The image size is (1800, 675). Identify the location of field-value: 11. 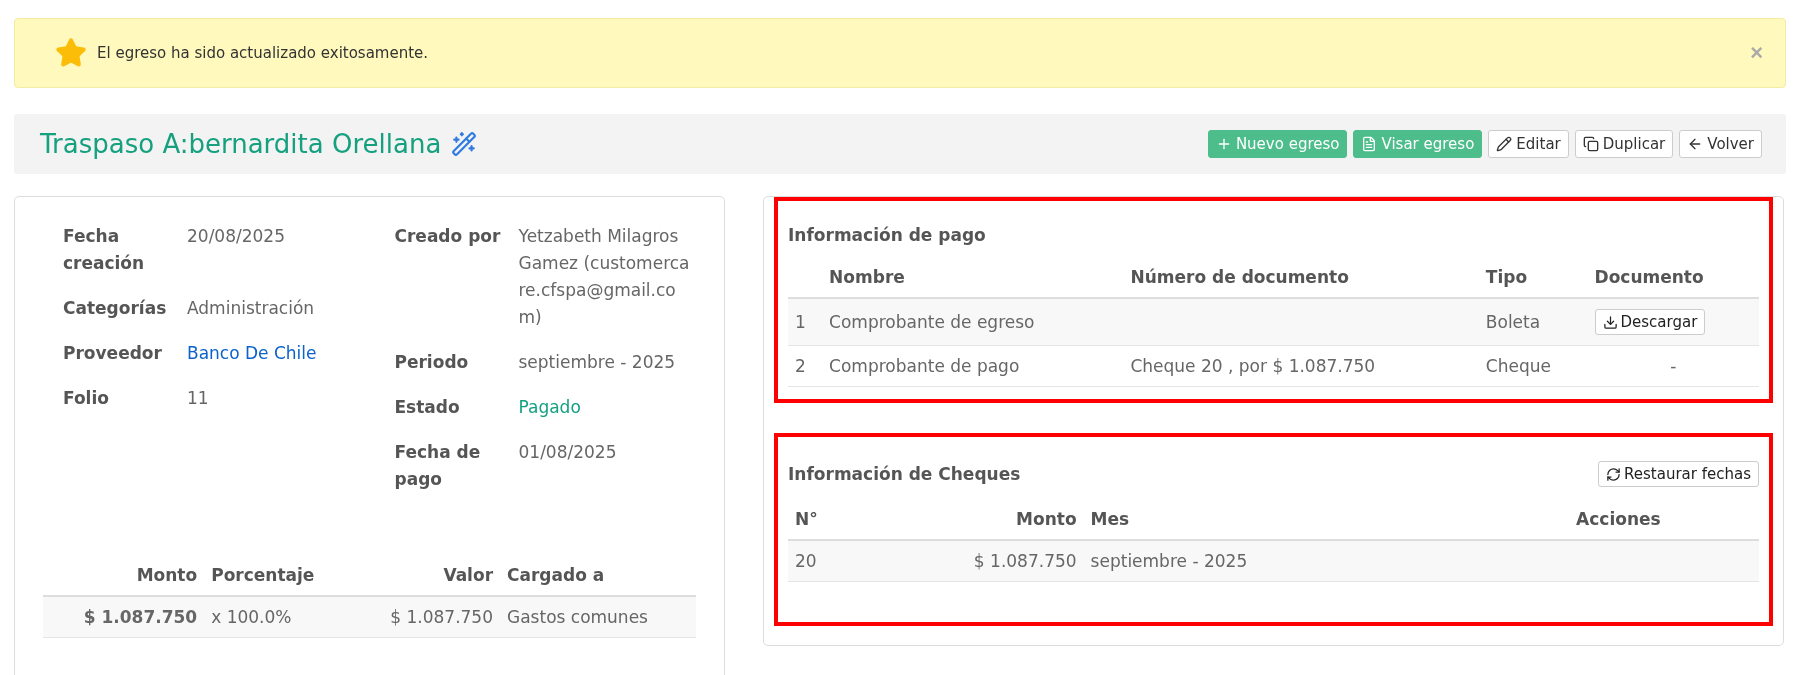
(198, 398).